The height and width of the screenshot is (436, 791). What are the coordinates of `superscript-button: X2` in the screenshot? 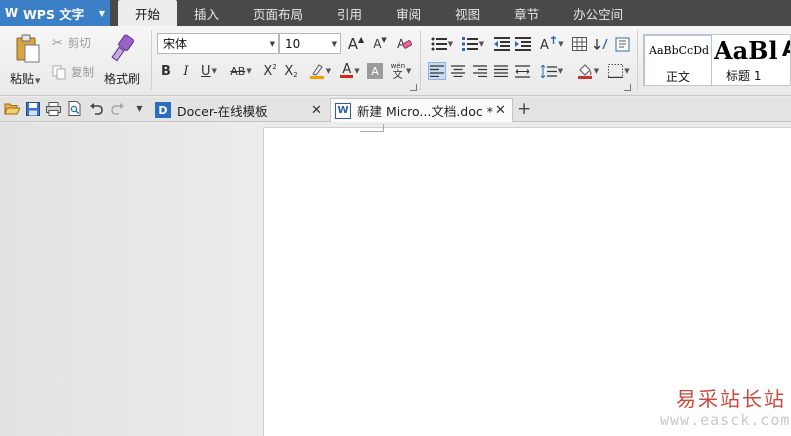 It's located at (270, 71).